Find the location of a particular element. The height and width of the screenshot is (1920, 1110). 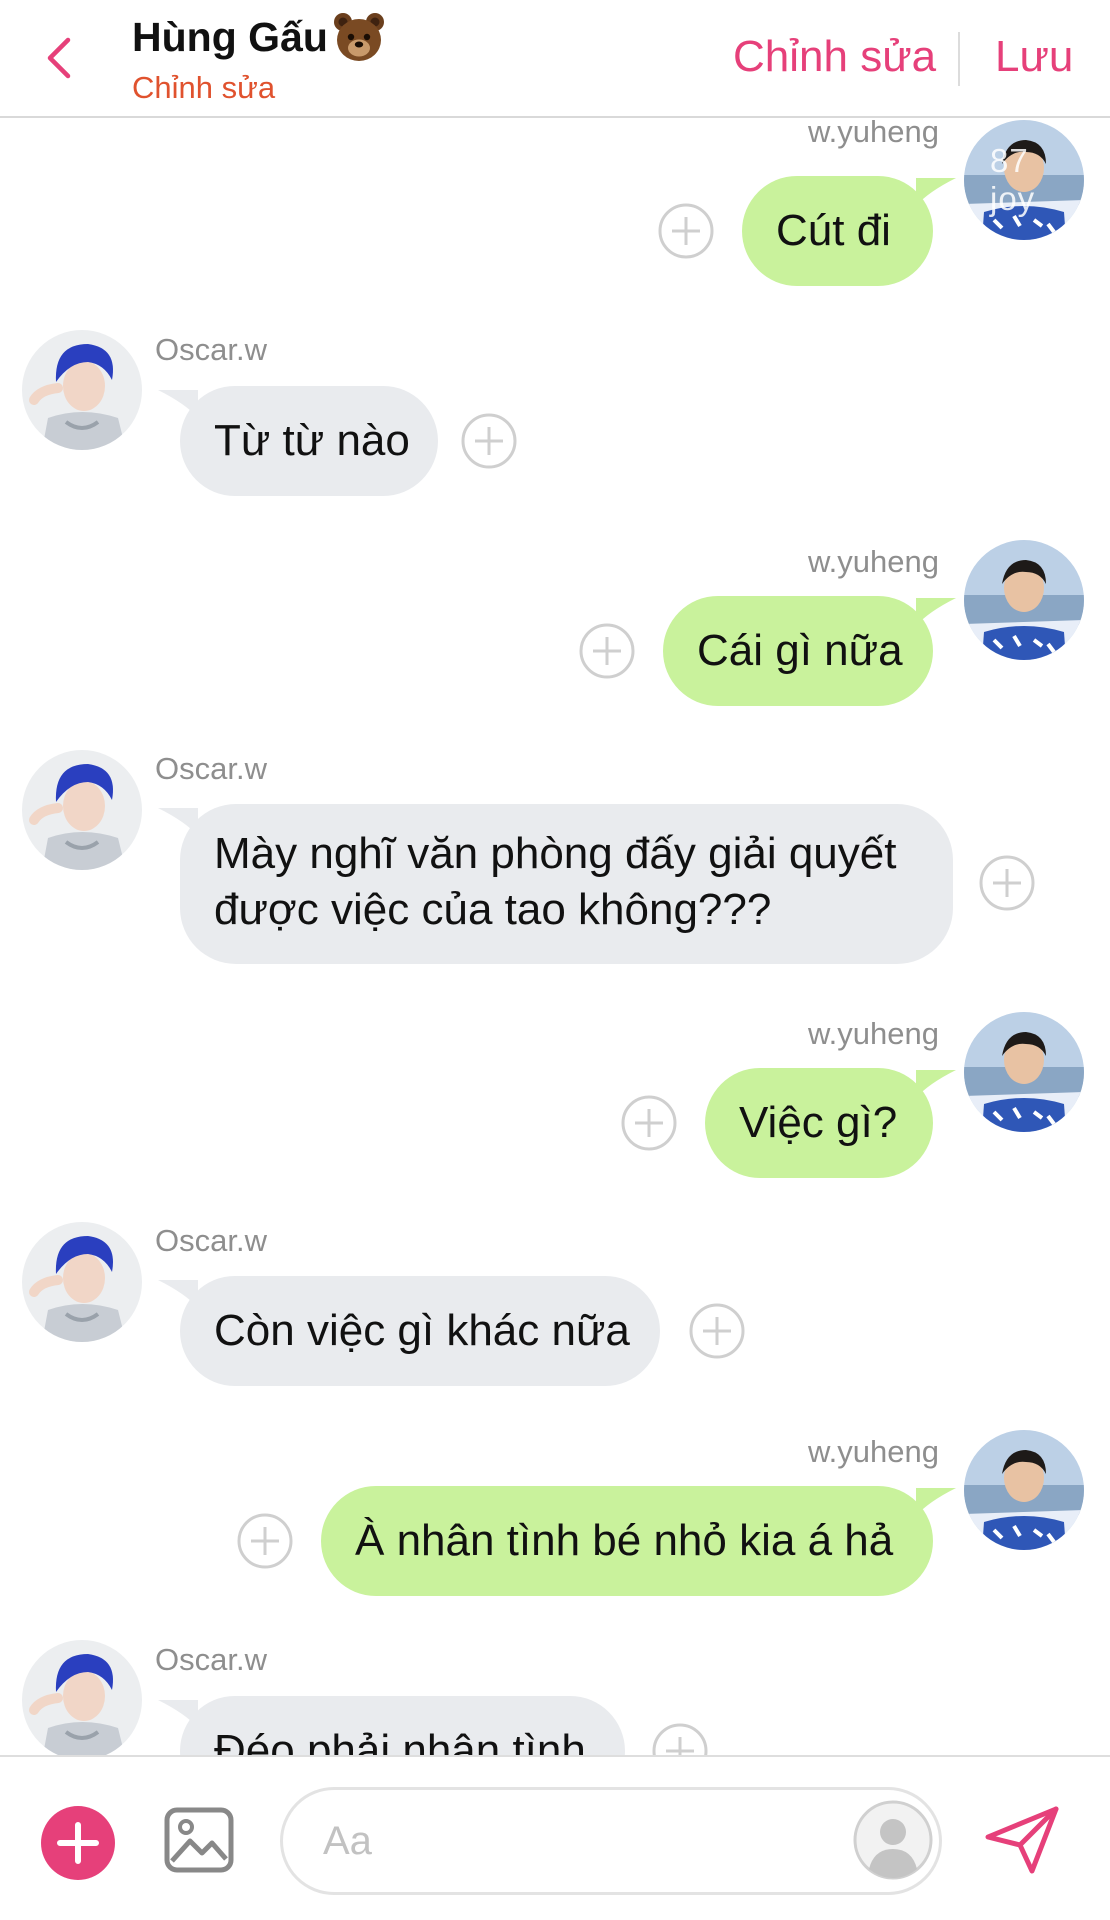

message-text: Từ từ nào is located at coordinates (312, 440).